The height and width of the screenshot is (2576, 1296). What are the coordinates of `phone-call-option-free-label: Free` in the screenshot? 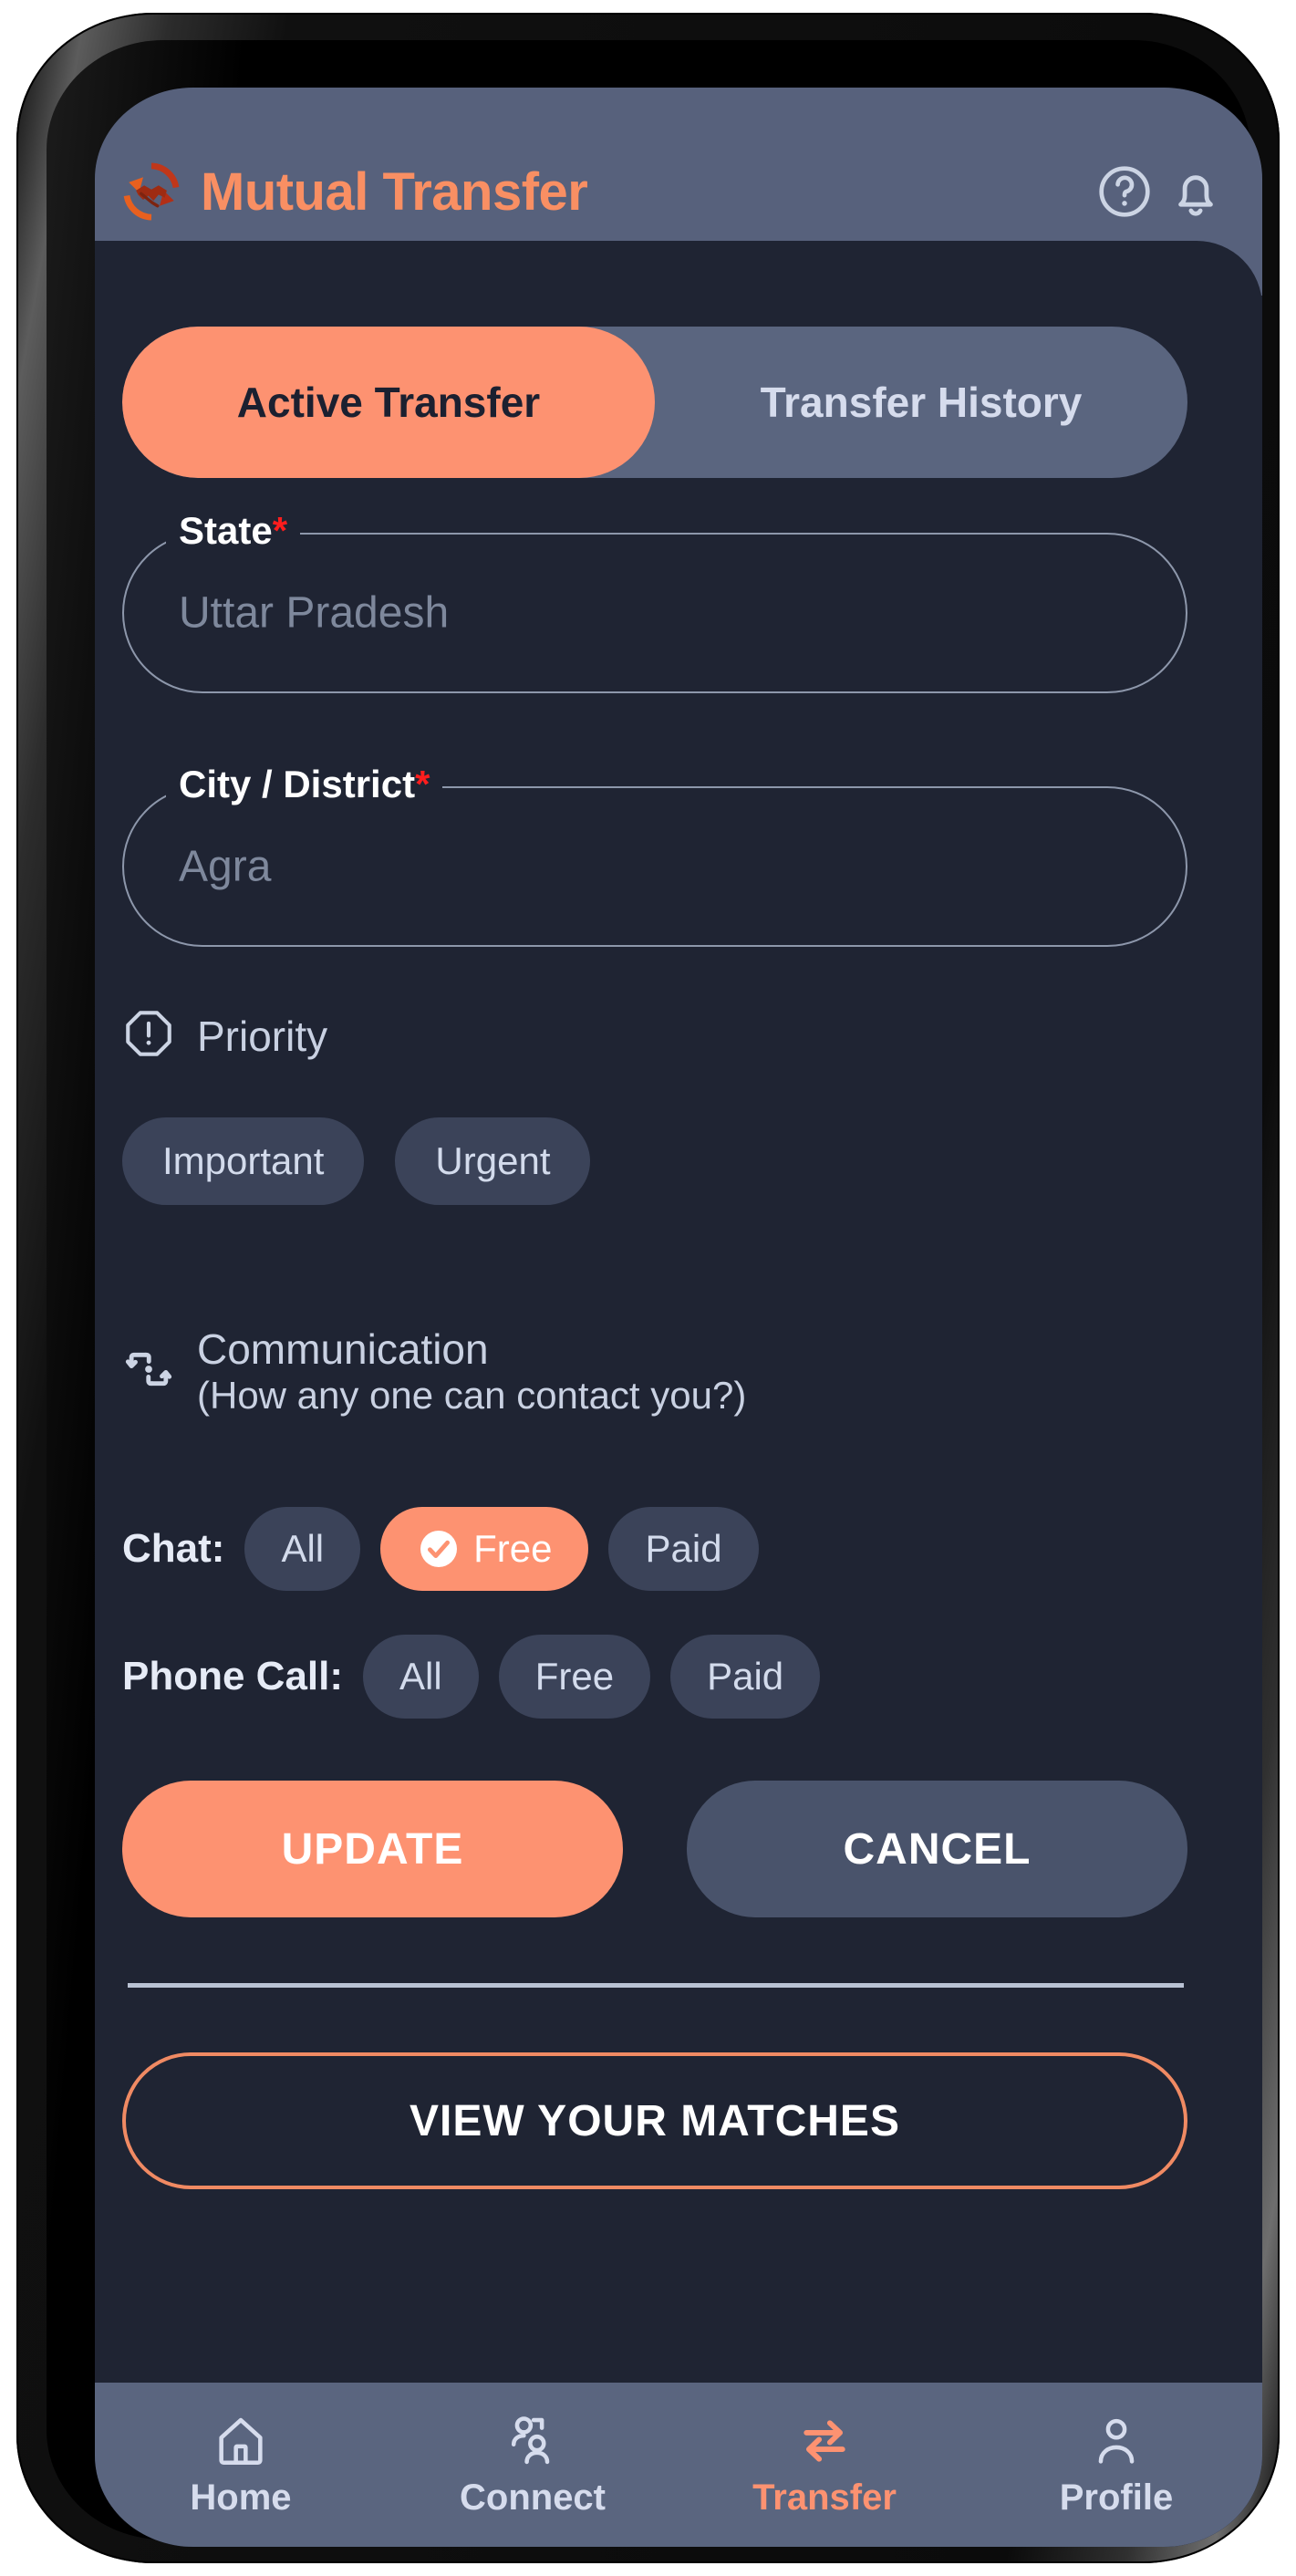 It's located at (574, 1676).